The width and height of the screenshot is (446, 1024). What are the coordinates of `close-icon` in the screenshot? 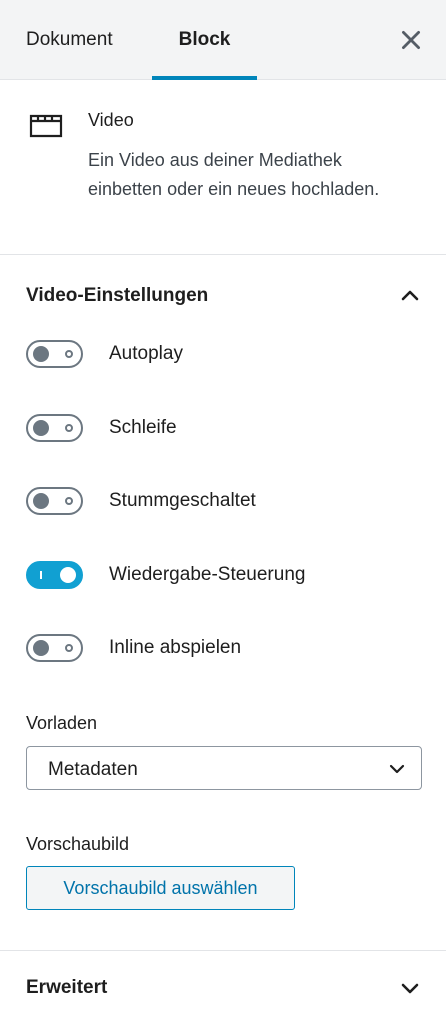 It's located at (411, 40).